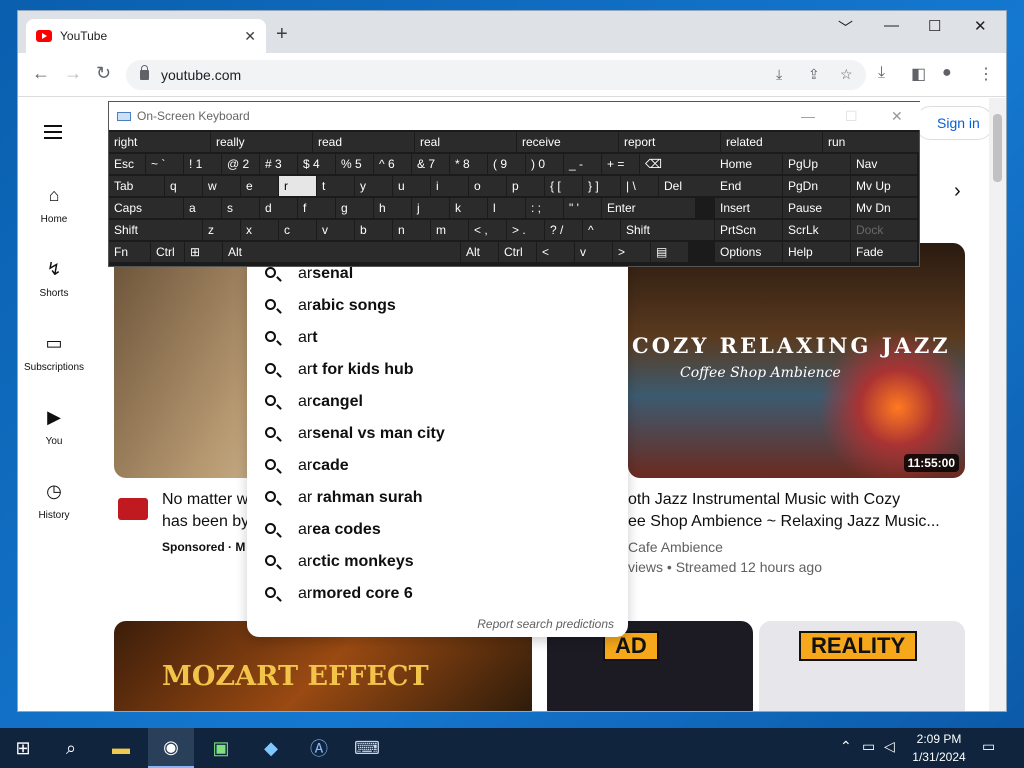  I want to click on osk-key-row3-4: f, so click(316, 208).